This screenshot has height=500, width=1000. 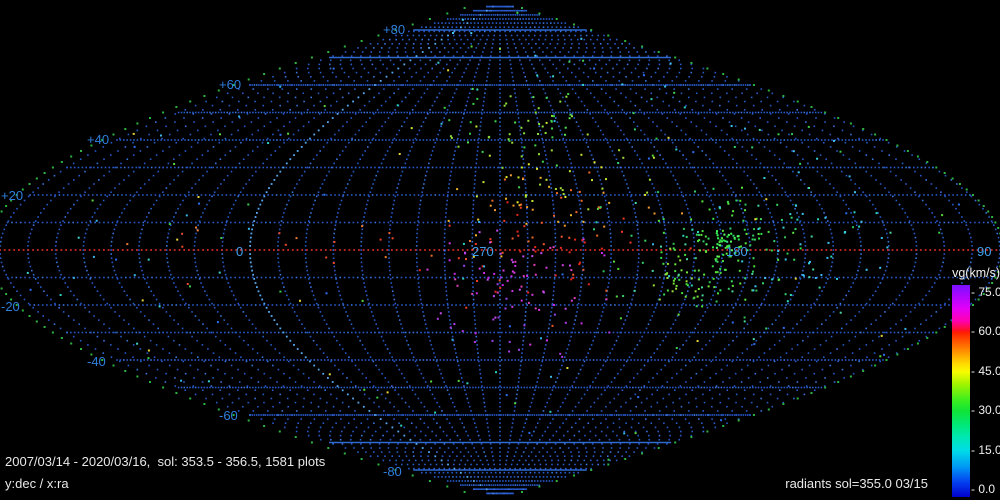 I want to click on vg-colorbar, so click(x=961, y=391).